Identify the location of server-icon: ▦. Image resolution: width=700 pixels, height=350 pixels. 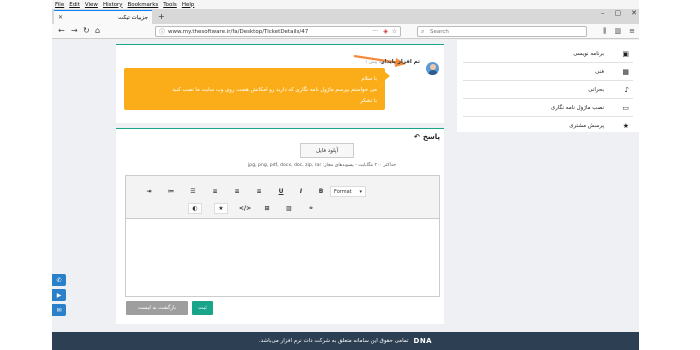
(625, 71).